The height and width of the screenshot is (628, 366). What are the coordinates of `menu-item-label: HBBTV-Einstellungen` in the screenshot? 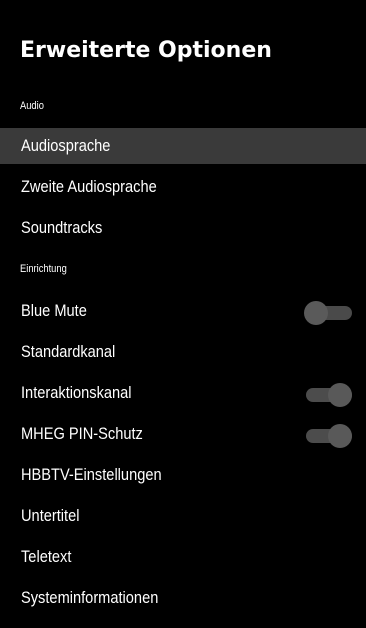 It's located at (91, 474).